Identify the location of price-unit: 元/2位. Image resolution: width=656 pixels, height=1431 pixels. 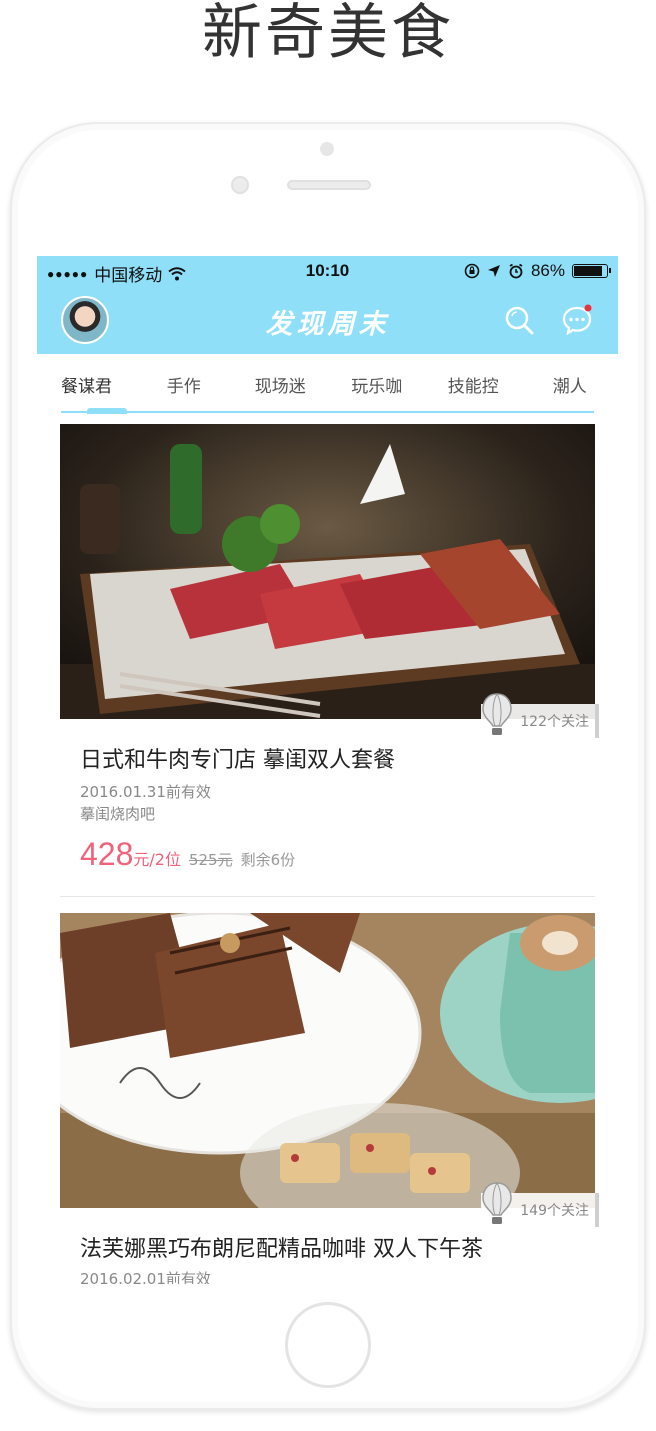
(157, 859).